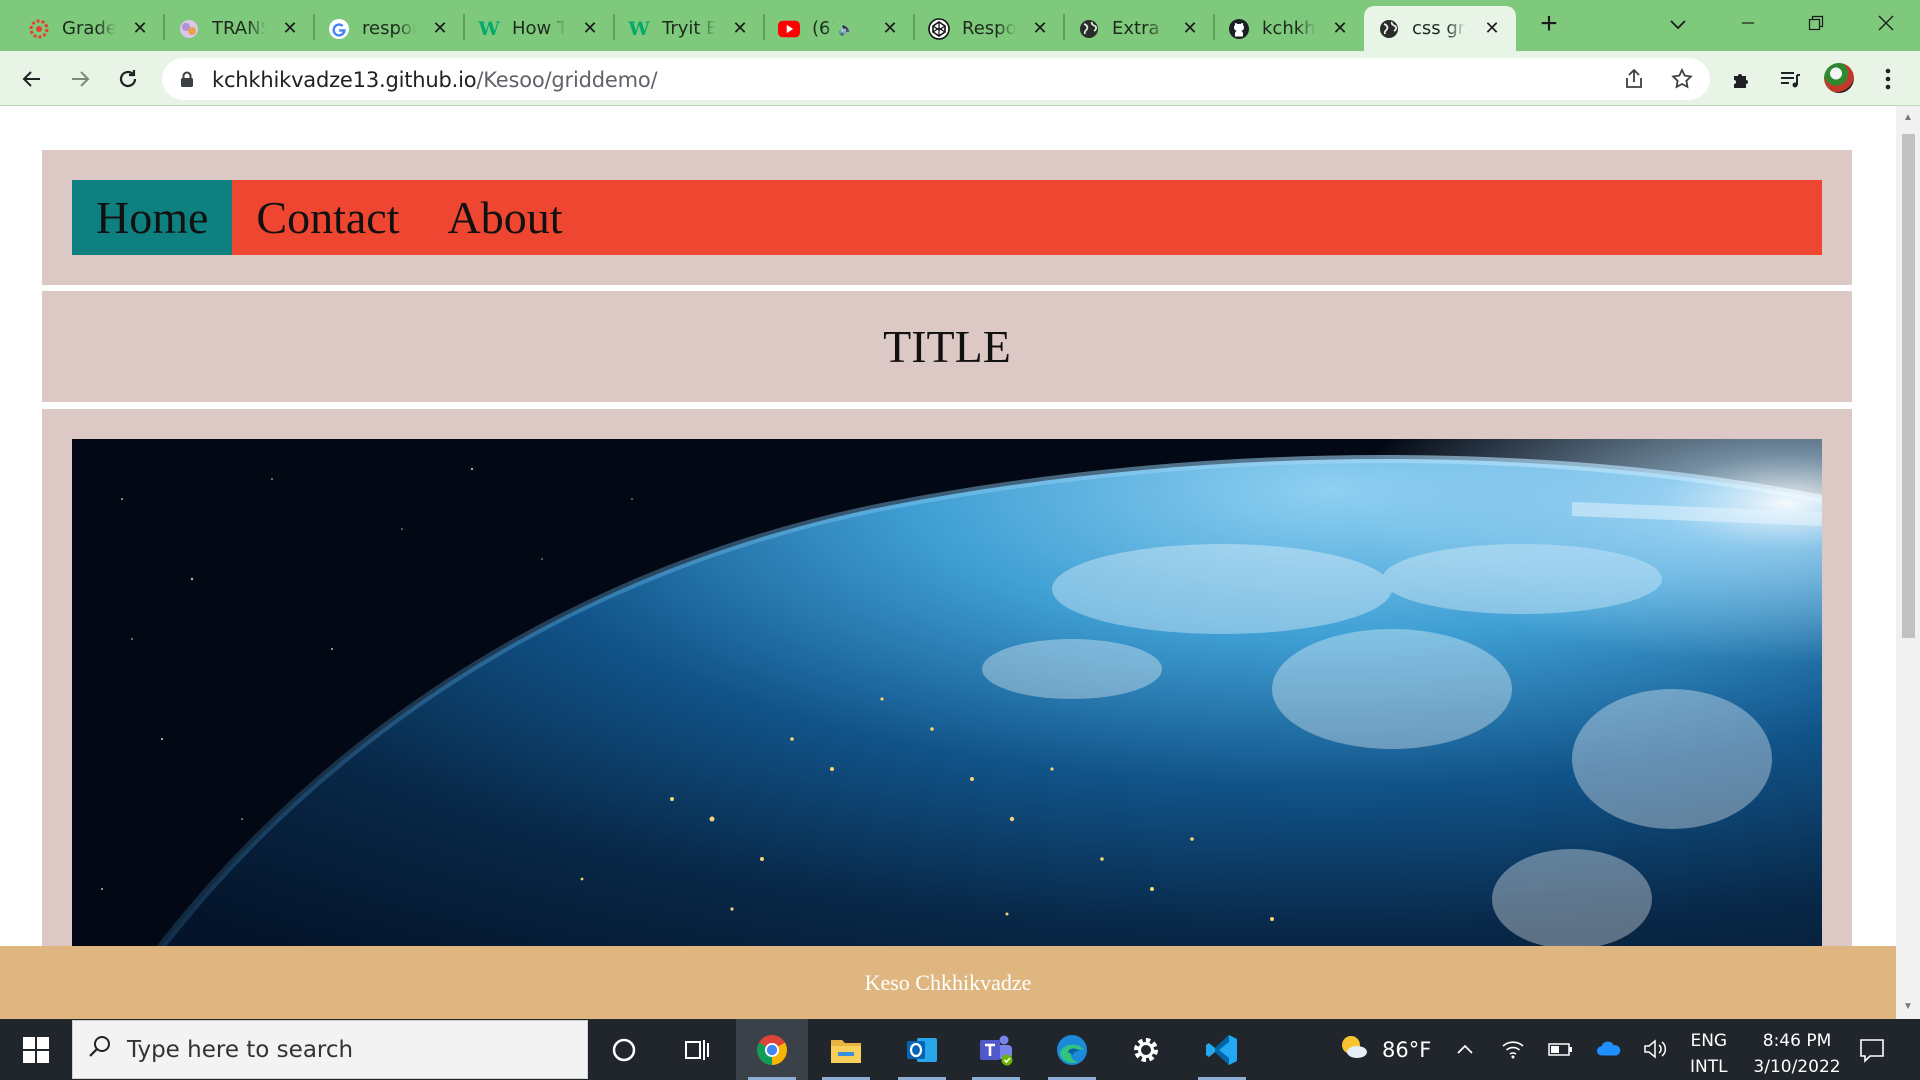 Image resolution: width=1920 pixels, height=1080 pixels. Describe the element at coordinates (1908, 118) in the screenshot. I see `scroll-up-arrow-icon: ▲` at that location.